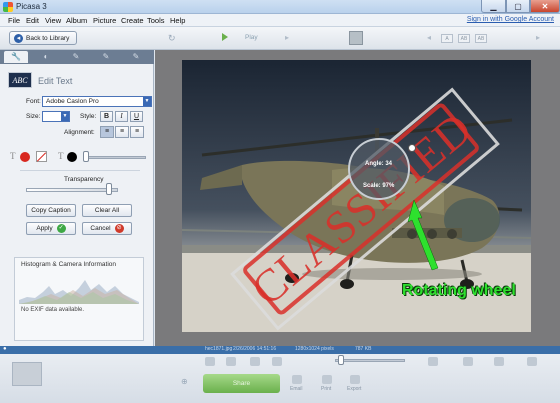  I want to click on italic-button: I, so click(121, 116).